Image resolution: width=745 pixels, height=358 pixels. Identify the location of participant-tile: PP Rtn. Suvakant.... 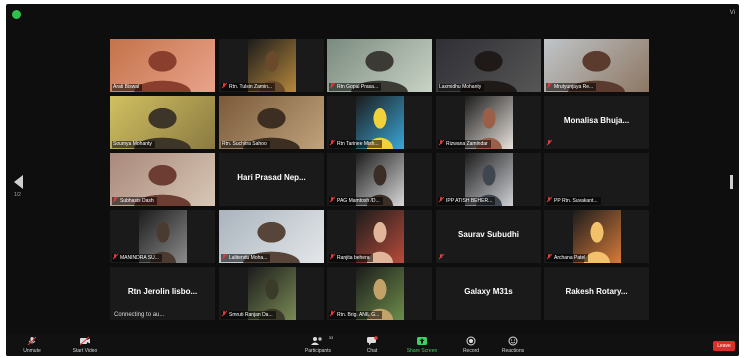
(596, 179).